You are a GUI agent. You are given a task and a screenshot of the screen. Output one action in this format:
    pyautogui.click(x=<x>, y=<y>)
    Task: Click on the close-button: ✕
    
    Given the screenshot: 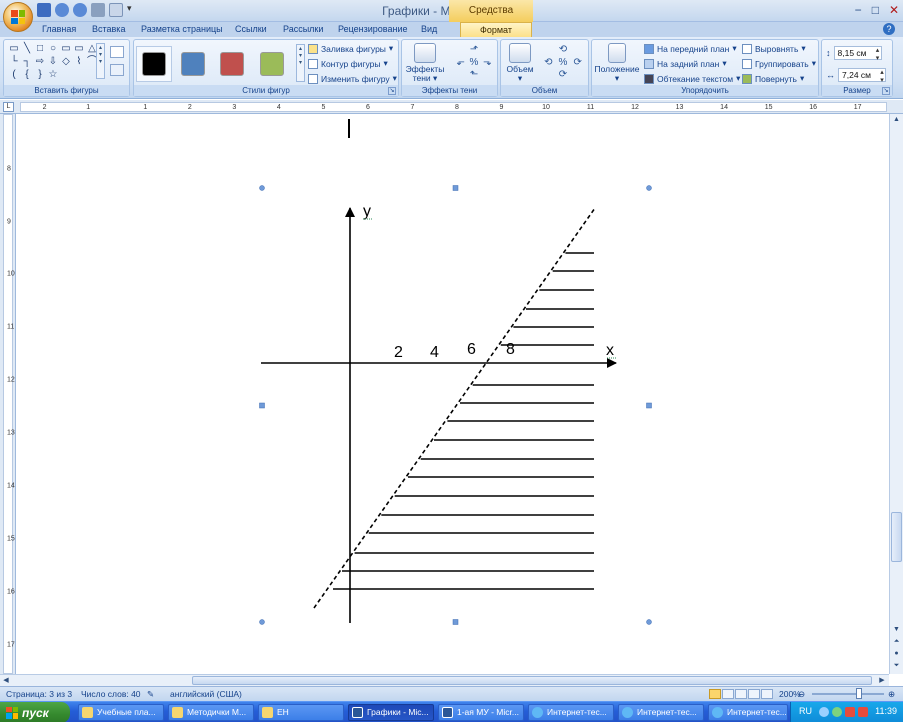 What is the action you would take?
    pyautogui.click(x=894, y=10)
    